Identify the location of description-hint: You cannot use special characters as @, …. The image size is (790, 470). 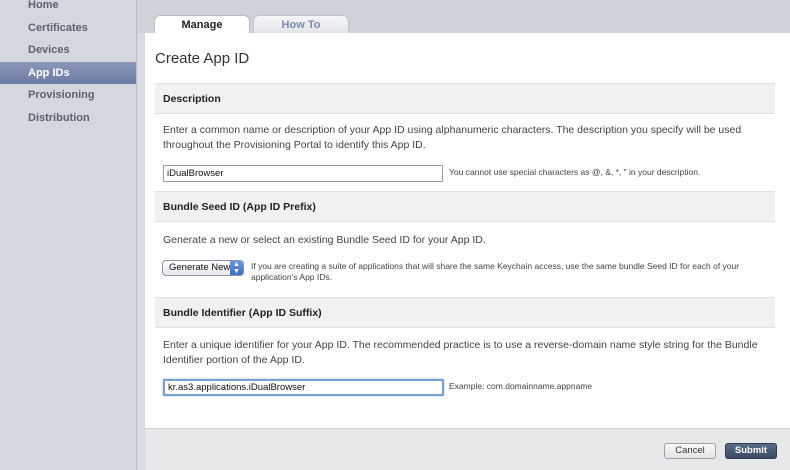
(575, 172).